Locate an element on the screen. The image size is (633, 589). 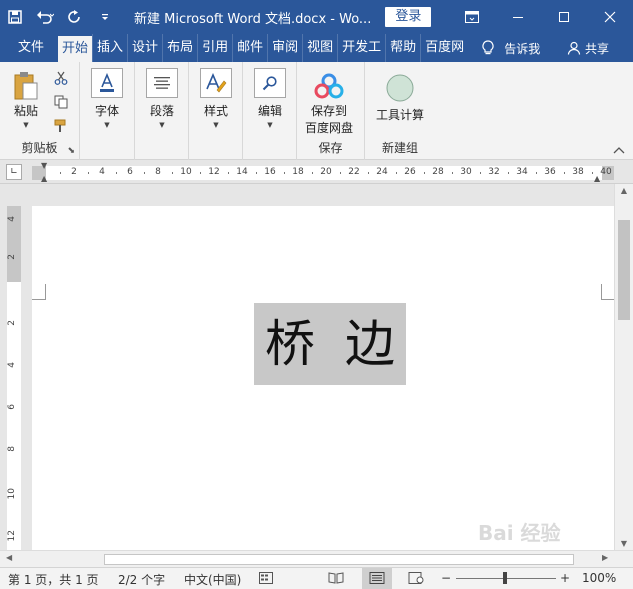
styles-button: 样式 ▼ is located at coordinates (216, 98).